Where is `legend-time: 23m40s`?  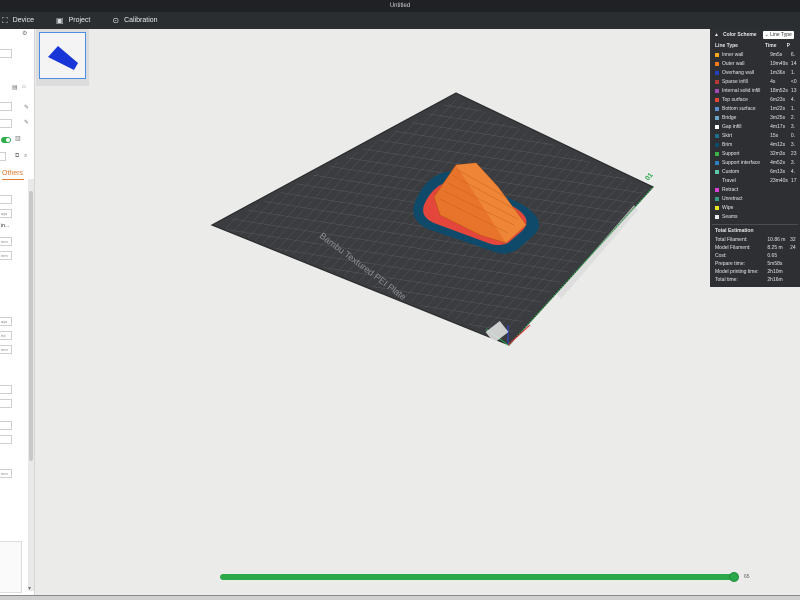
legend-time: 23m40s is located at coordinates (779, 180).